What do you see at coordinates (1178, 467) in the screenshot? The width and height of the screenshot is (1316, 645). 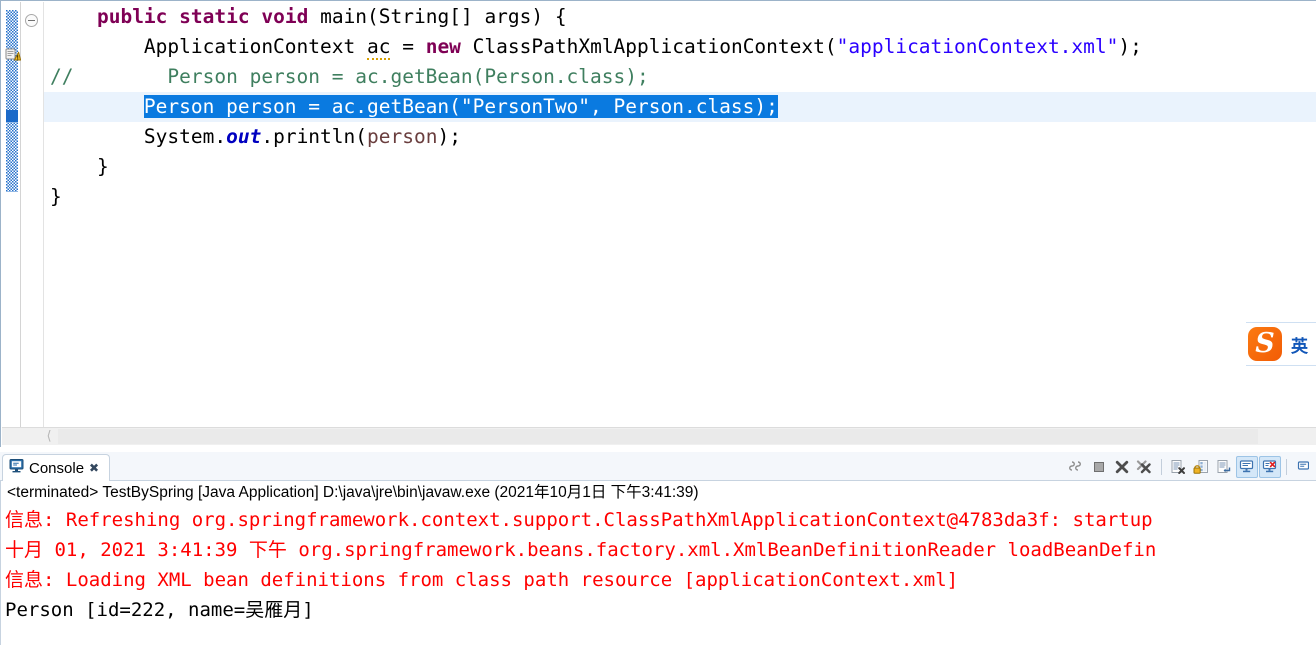 I see `clear-console-button` at bounding box center [1178, 467].